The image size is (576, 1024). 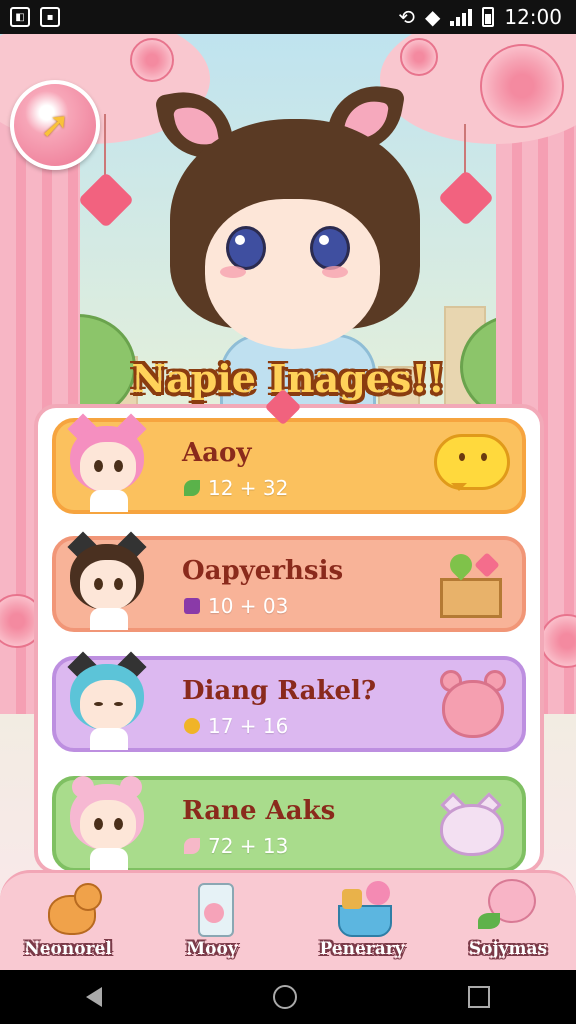 I want to click on rotation-icon: ⟲, so click(x=406, y=17).